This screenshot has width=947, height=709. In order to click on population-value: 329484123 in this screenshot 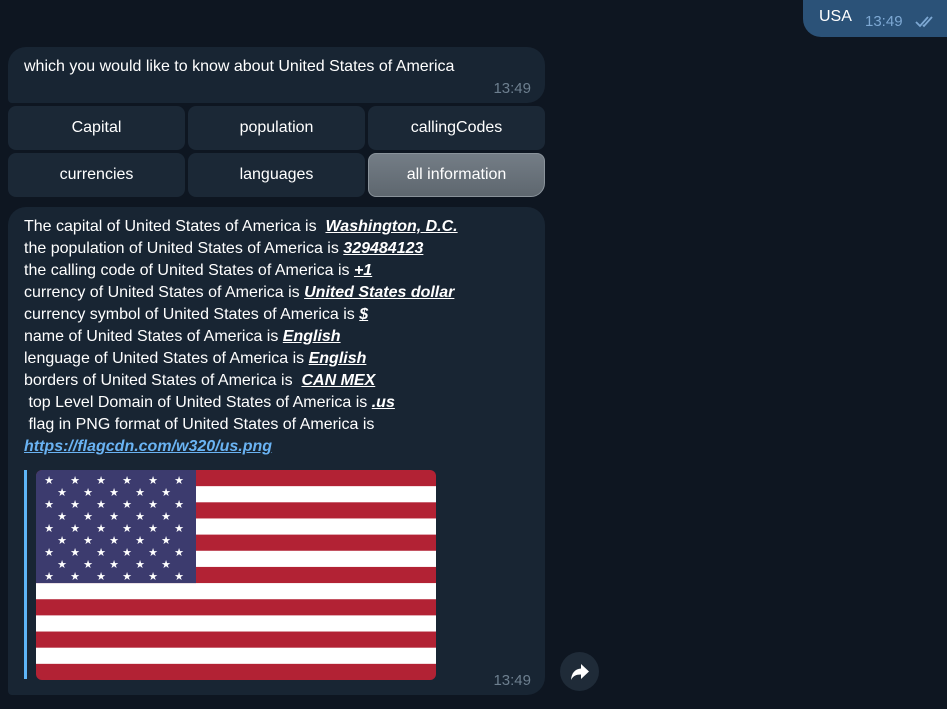, I will do `click(383, 248)`.